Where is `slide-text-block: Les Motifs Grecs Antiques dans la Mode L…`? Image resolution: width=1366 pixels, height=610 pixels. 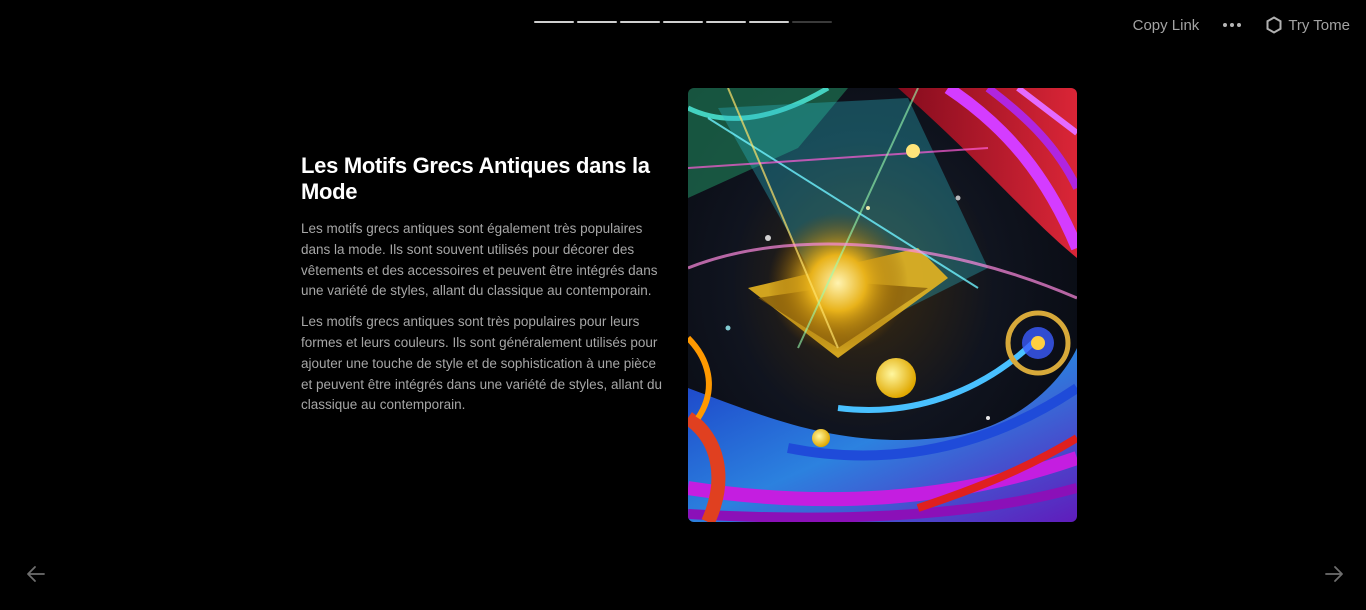
slide-text-block: Les Motifs Grecs Antiques dans la Mode L… is located at coordinates (484, 289).